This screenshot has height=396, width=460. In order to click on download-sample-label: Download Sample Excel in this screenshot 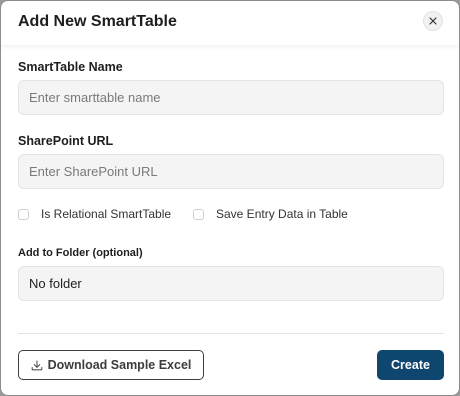, I will do `click(119, 365)`.